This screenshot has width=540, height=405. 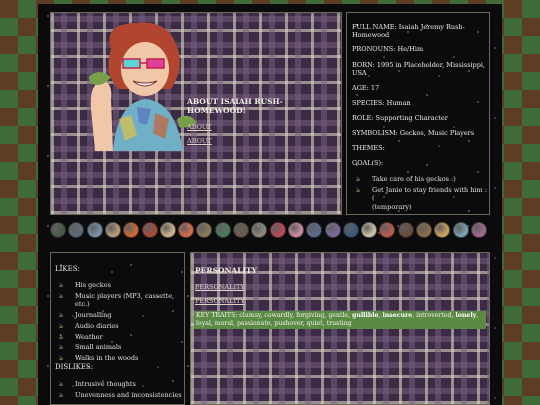 What do you see at coordinates (220, 287) in the screenshot?
I see `personality-link-1: PERSONALITY` at bounding box center [220, 287].